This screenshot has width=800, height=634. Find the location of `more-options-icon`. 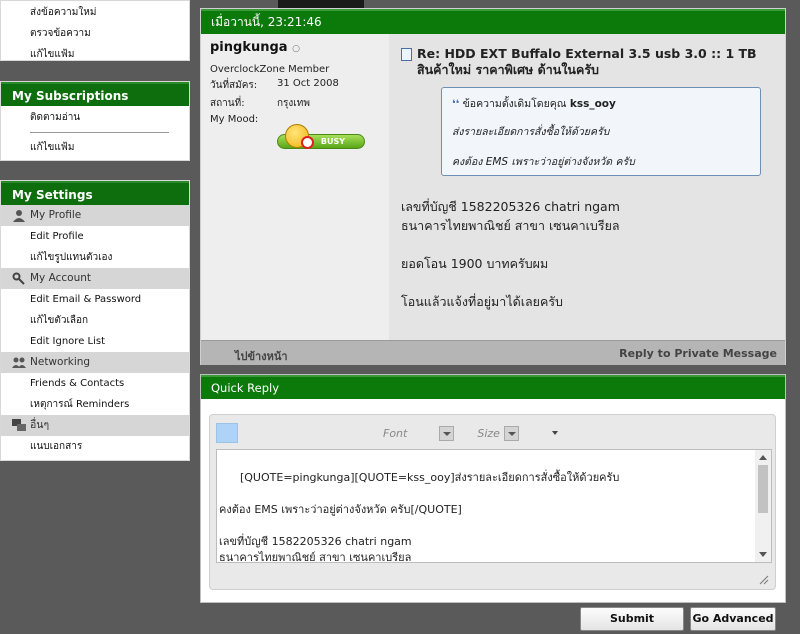

more-options-icon is located at coordinates (554, 433).